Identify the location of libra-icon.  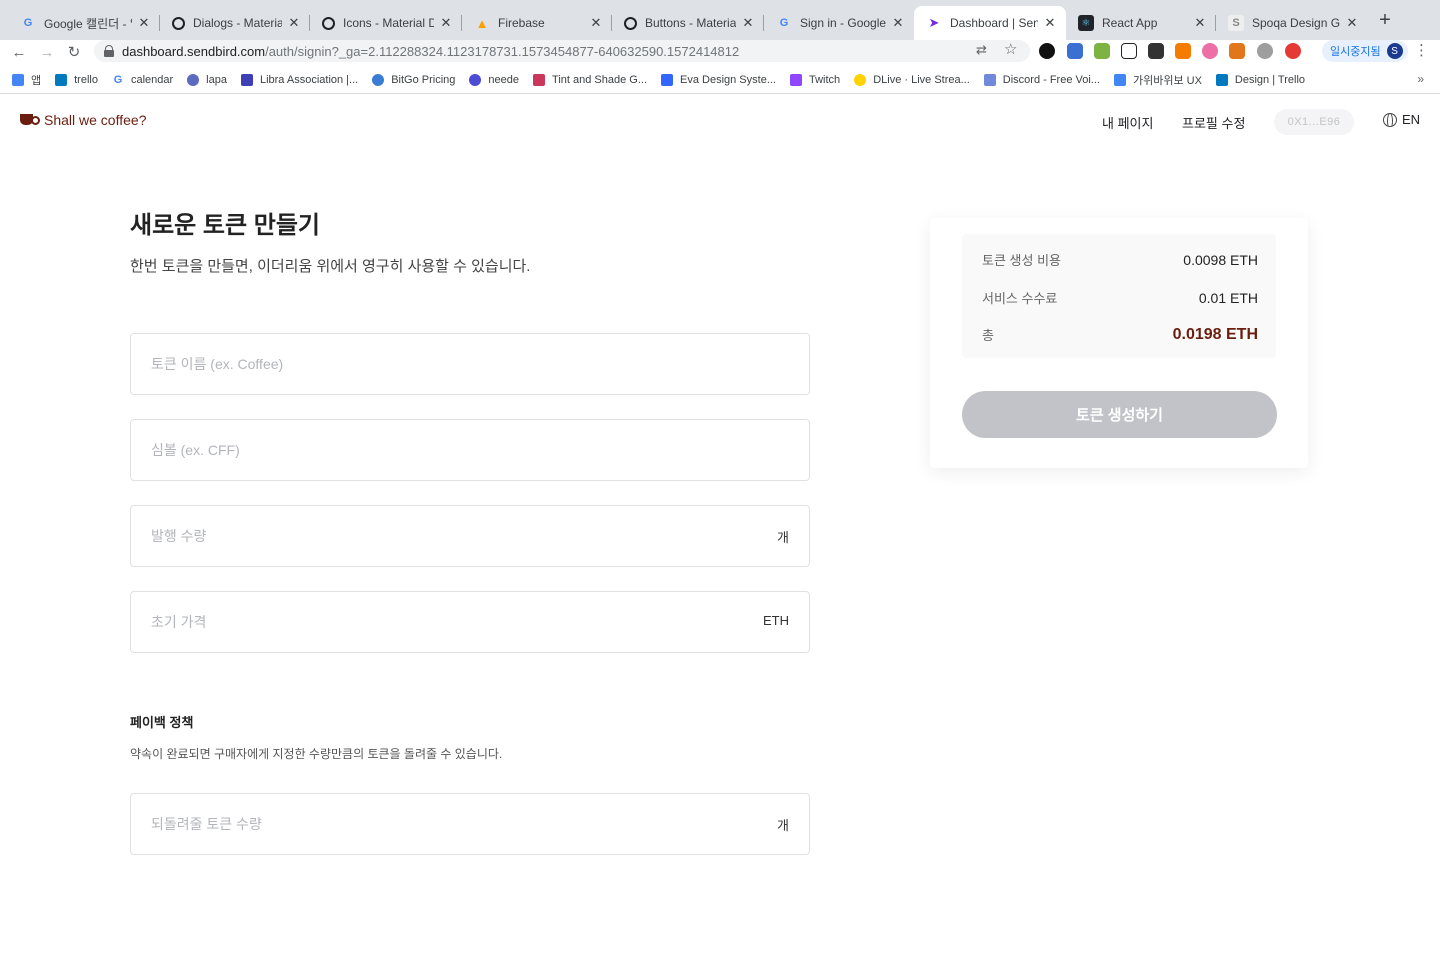
(246, 79).